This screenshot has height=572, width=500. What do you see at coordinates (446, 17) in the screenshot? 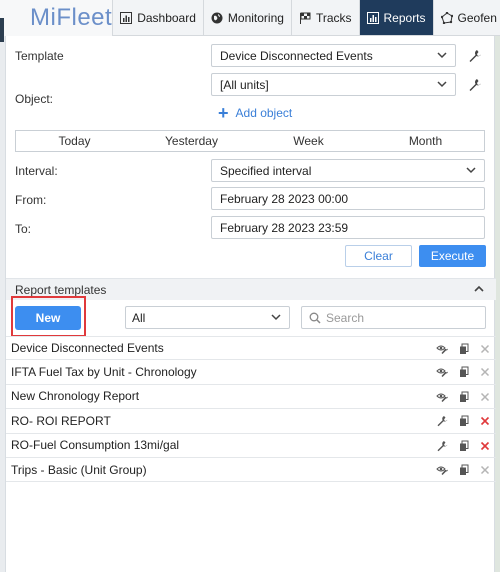
I see `geofence-icon` at bounding box center [446, 17].